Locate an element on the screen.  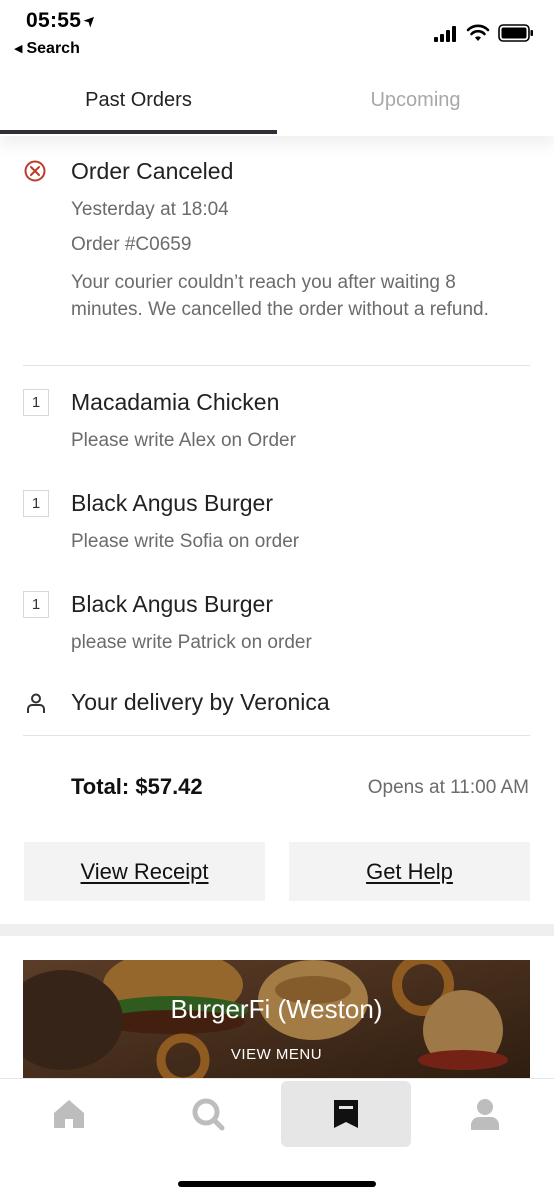
view-menu-link: VIEW MENU is located at coordinates (276, 1054).